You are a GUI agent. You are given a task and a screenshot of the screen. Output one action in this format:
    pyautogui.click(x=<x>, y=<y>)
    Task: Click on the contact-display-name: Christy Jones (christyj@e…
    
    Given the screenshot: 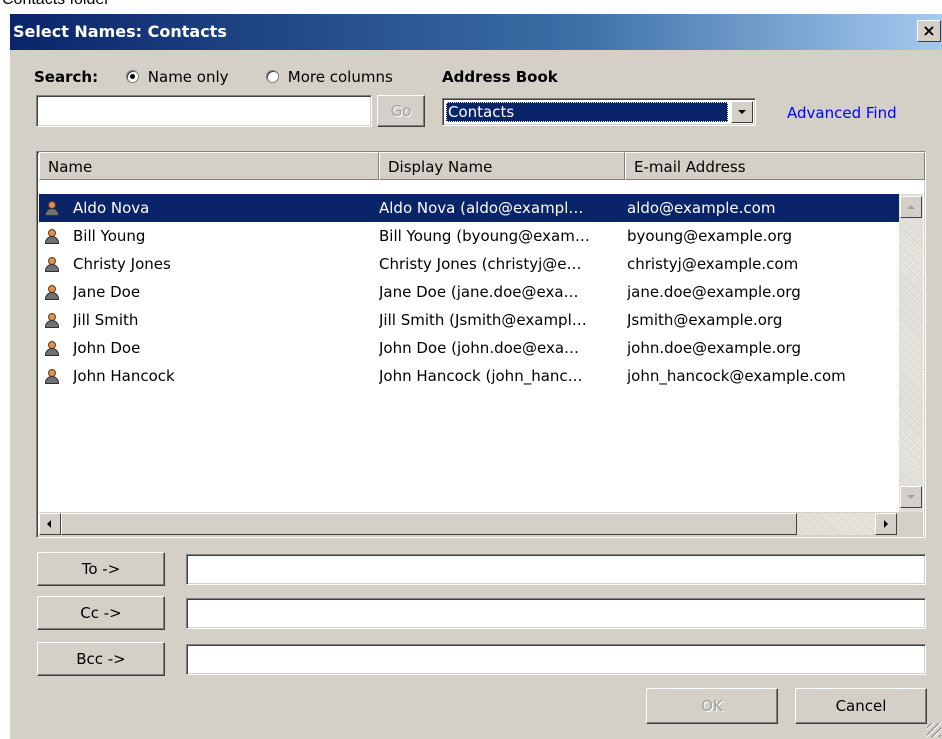 What is the action you would take?
    pyautogui.click(x=480, y=264)
    